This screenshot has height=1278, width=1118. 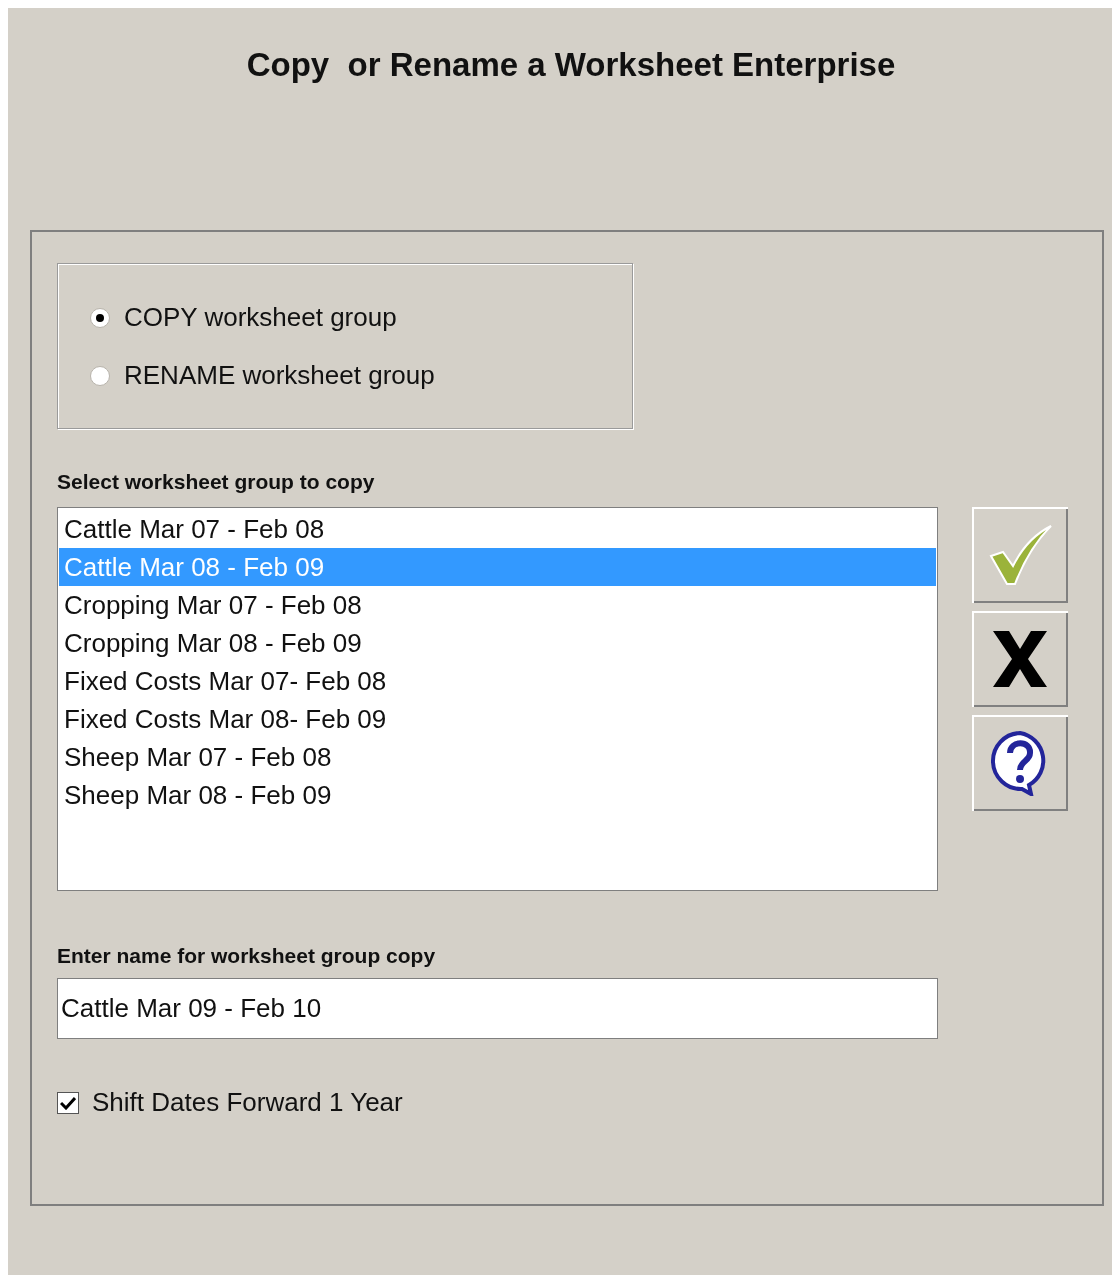 I want to click on list-label: Select worksheet group to copy, so click(x=216, y=482).